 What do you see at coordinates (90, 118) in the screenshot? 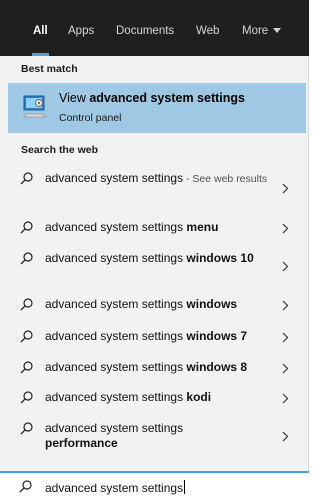
I see `best-match-subtitle: Control panel` at bounding box center [90, 118].